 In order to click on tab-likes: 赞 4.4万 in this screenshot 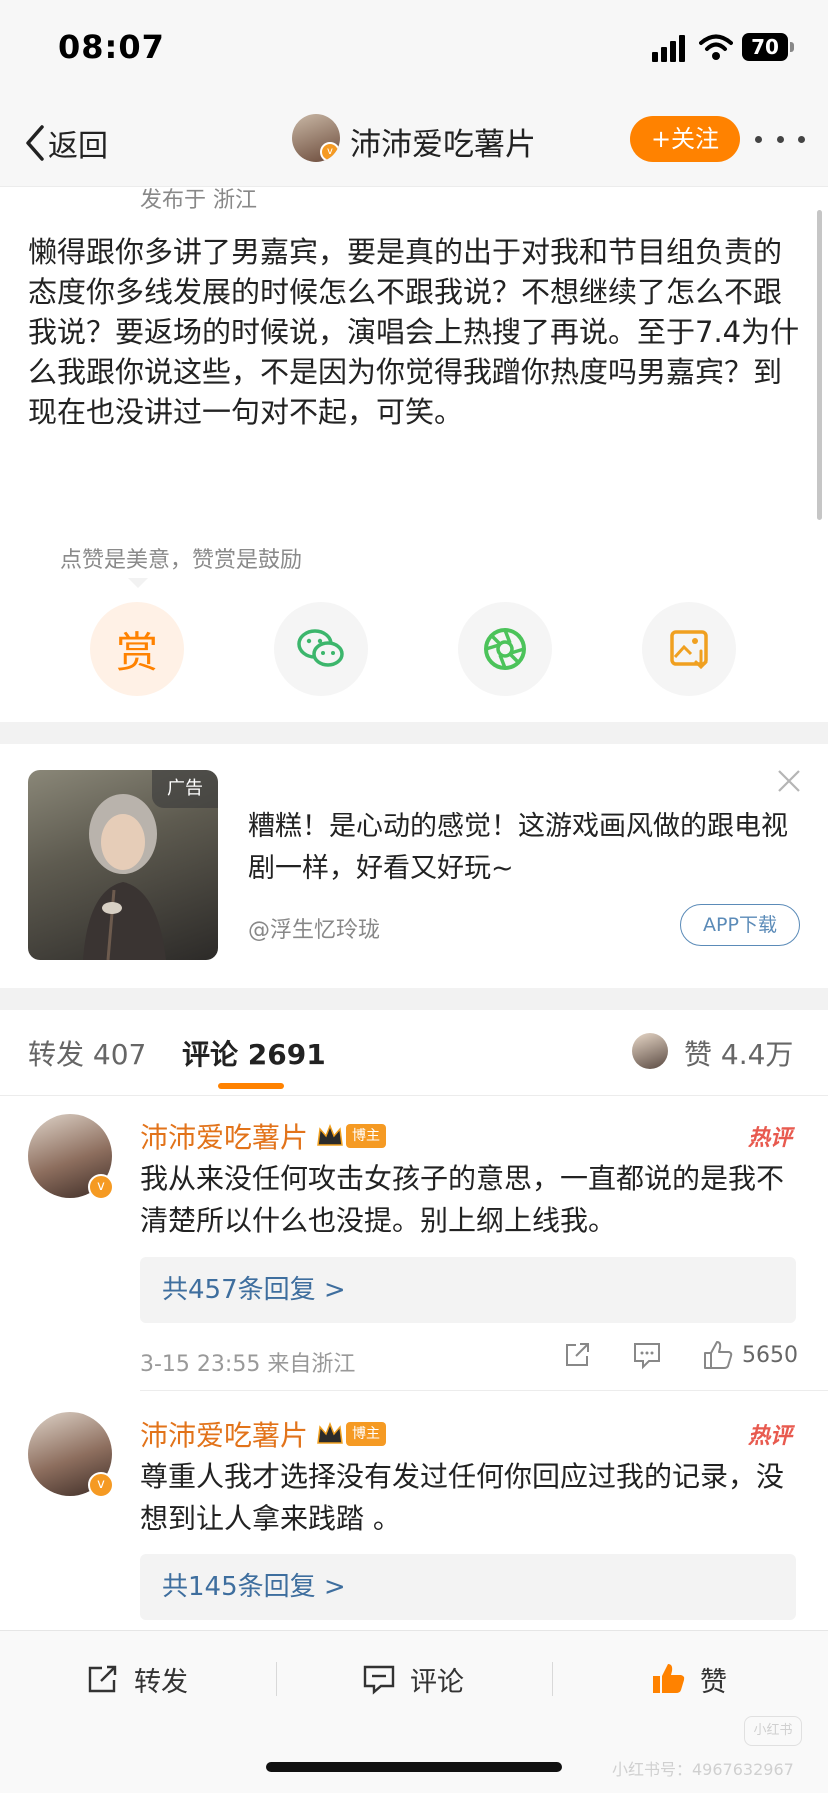, I will do `click(738, 1053)`.